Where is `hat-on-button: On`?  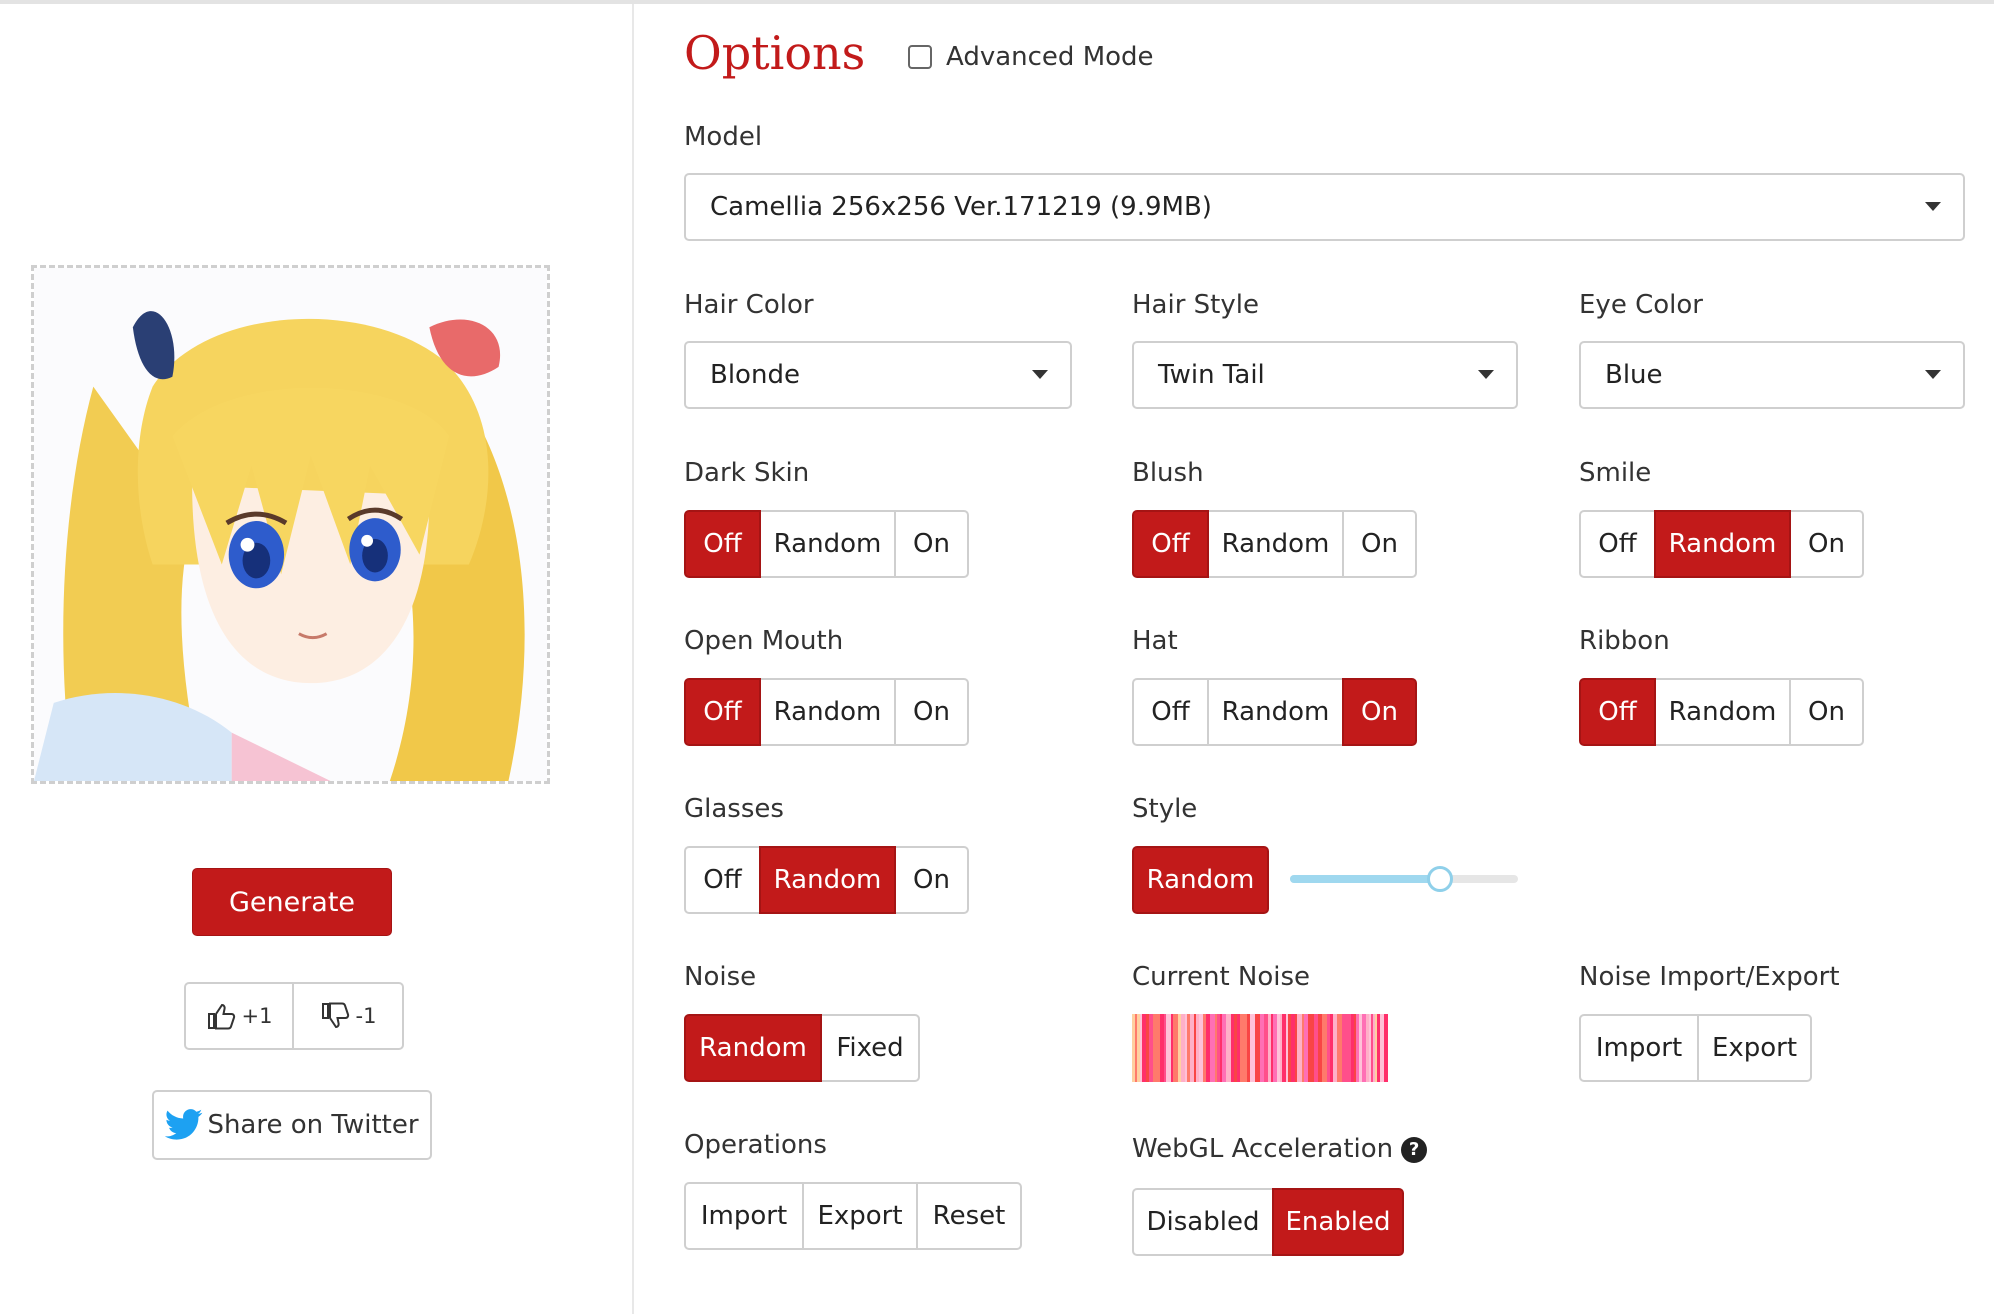
hat-on-button: On is located at coordinates (1379, 712).